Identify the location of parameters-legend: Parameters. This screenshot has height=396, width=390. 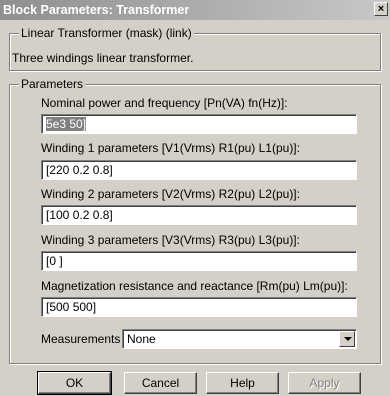
(52, 84).